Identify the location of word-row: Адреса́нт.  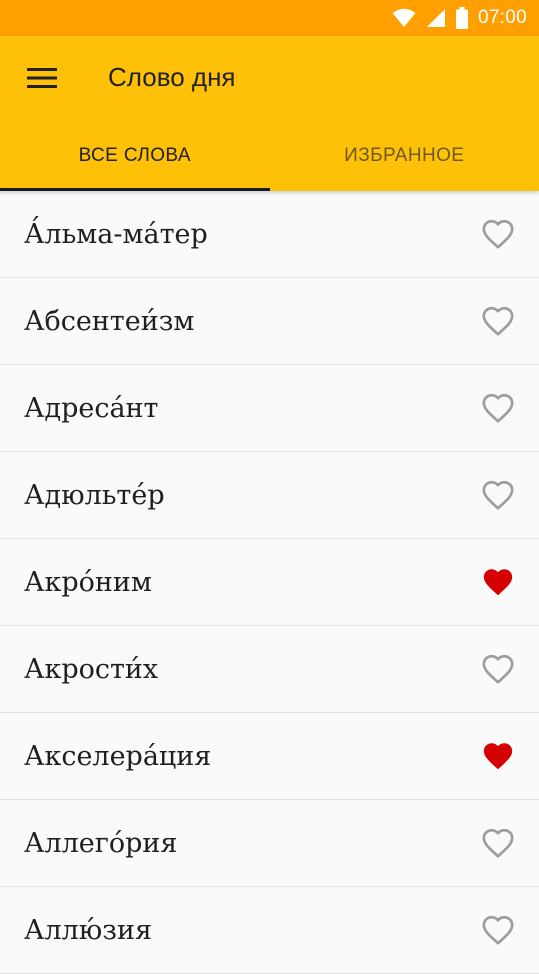
(269, 408).